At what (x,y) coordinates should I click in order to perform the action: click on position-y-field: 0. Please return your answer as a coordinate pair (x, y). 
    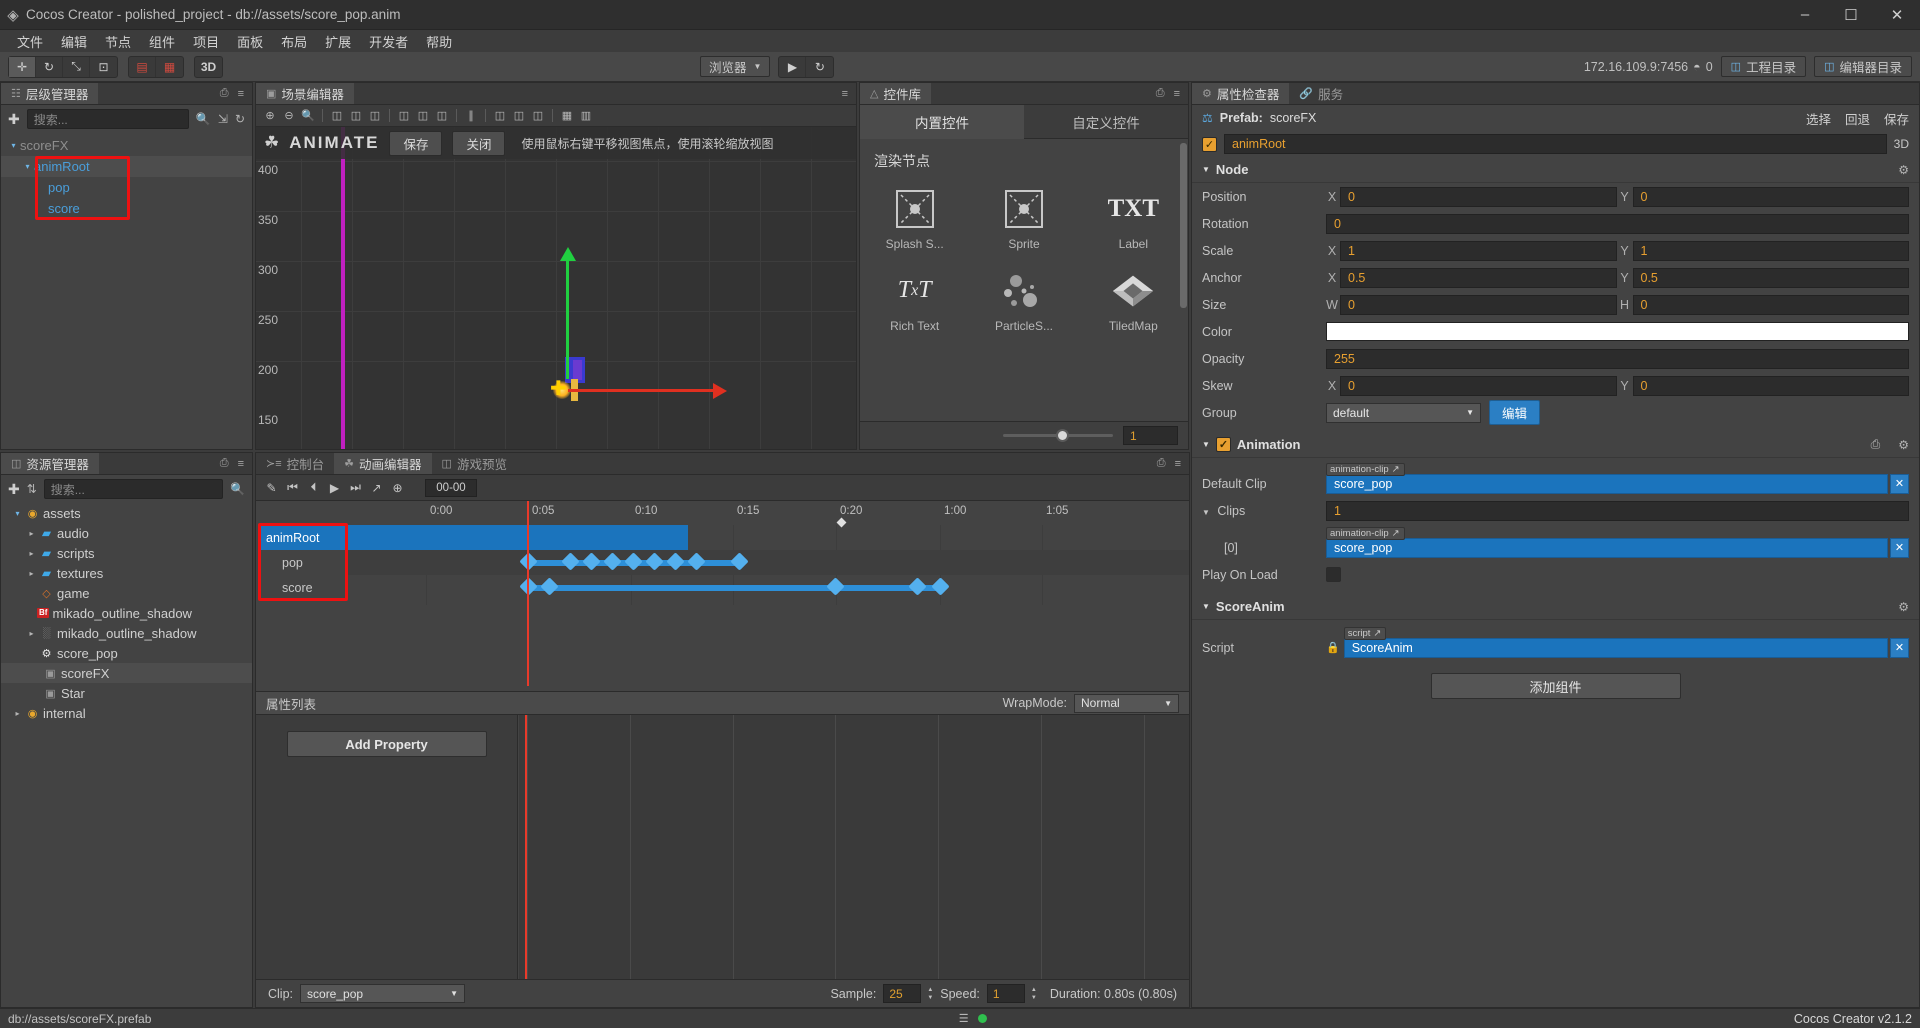
    Looking at the image, I should click on (1770, 196).